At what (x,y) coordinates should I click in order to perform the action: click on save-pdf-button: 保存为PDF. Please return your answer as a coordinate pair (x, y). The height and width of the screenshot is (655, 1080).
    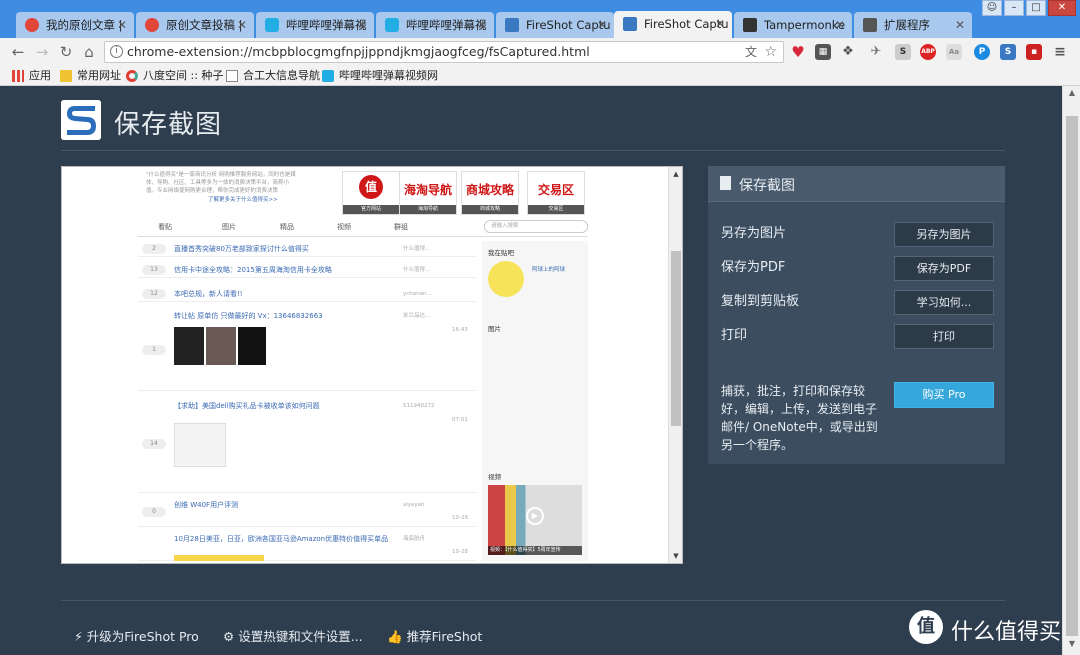
    Looking at the image, I should click on (944, 268).